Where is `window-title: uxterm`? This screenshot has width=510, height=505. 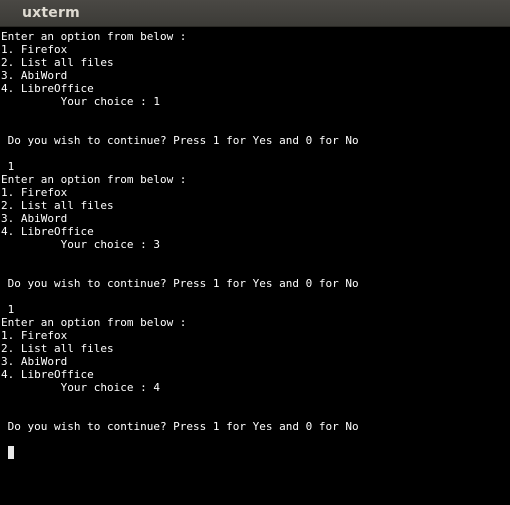 window-title: uxterm is located at coordinates (51, 13).